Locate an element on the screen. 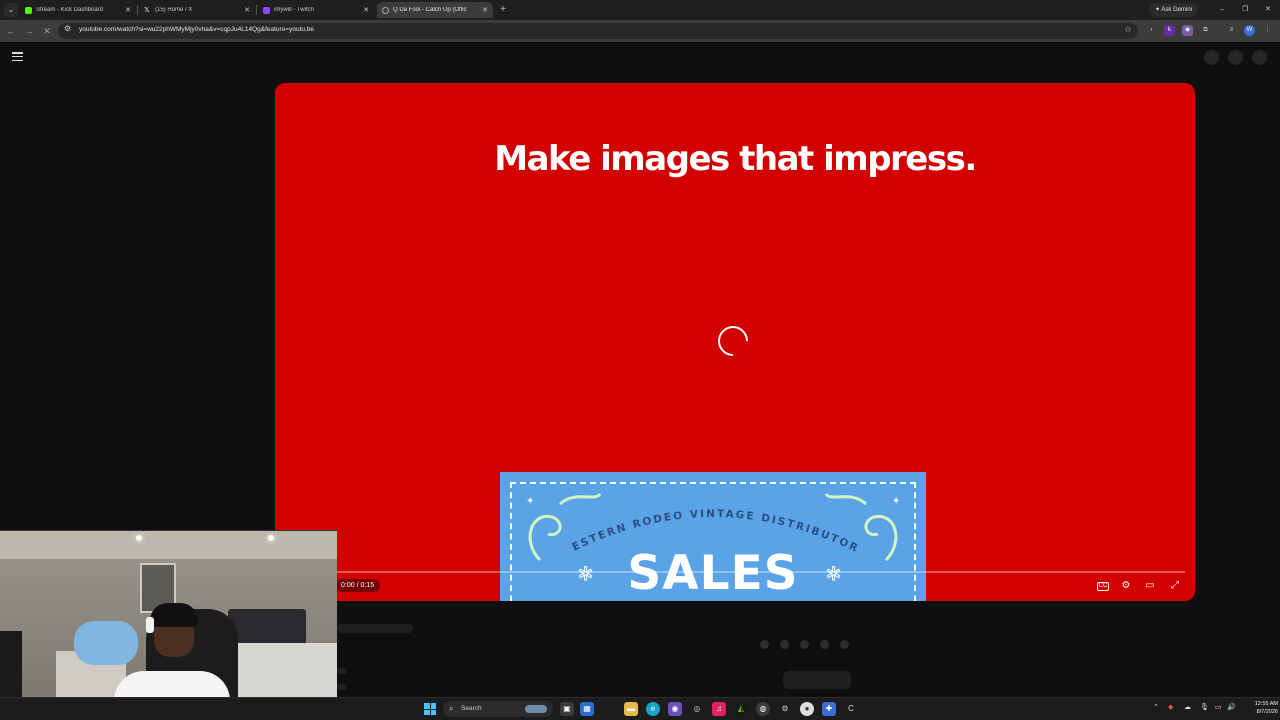  file-explorer-icon: ▬ is located at coordinates (631, 709).